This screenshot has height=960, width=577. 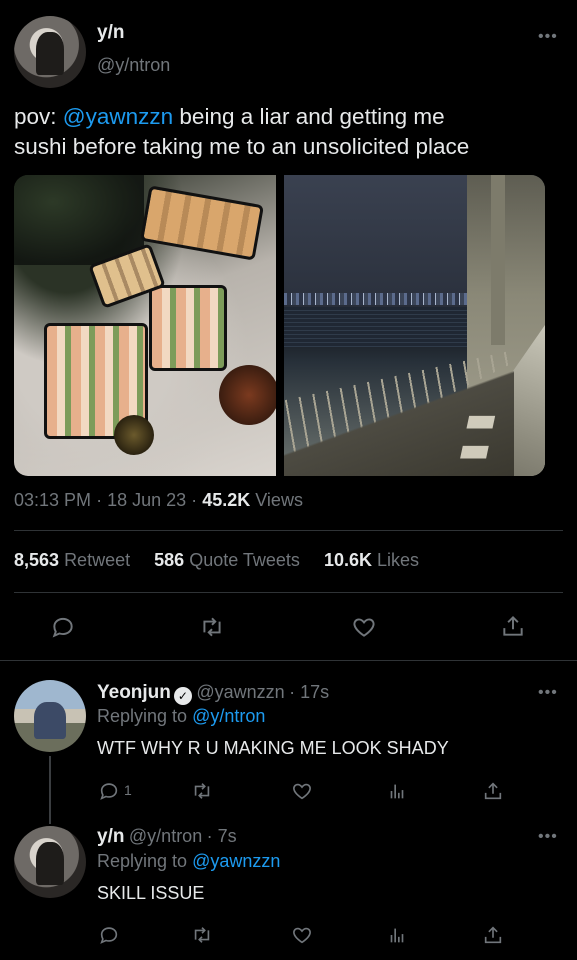 What do you see at coordinates (236, 861) in the screenshot?
I see `replying-to-link: @yawnzzn` at bounding box center [236, 861].